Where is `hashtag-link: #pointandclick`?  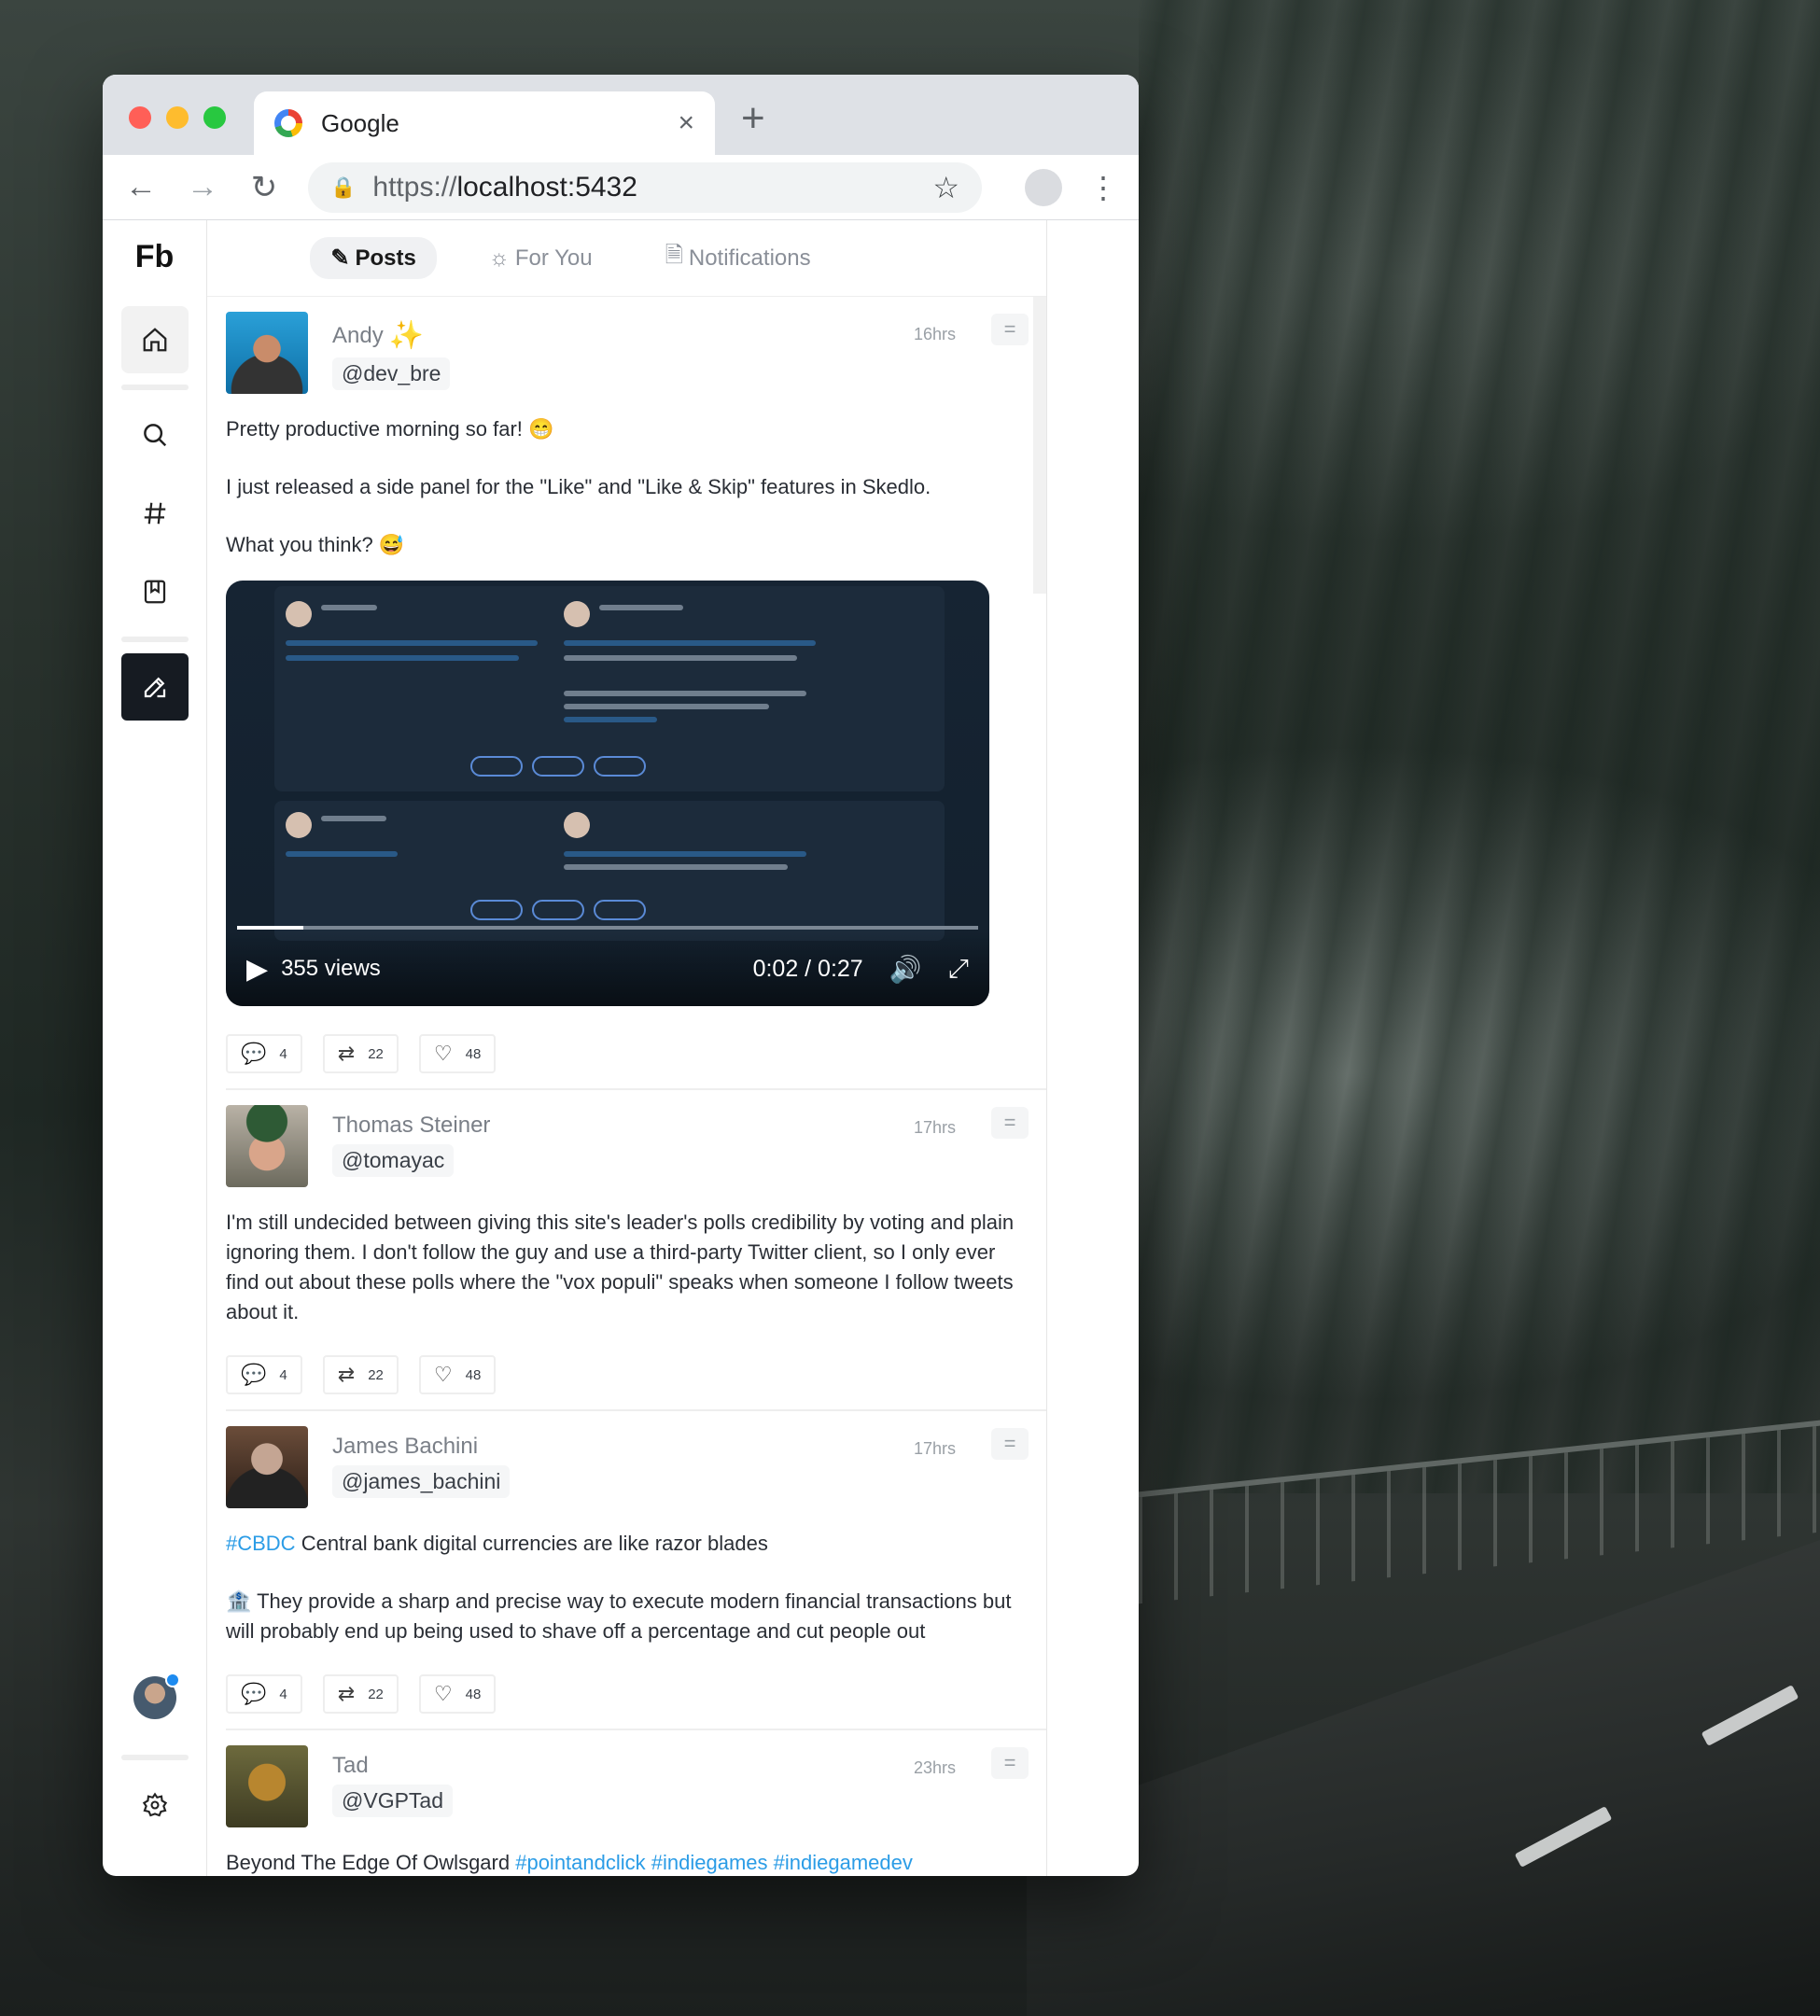 hashtag-link: #pointandclick is located at coordinates (580, 1862).